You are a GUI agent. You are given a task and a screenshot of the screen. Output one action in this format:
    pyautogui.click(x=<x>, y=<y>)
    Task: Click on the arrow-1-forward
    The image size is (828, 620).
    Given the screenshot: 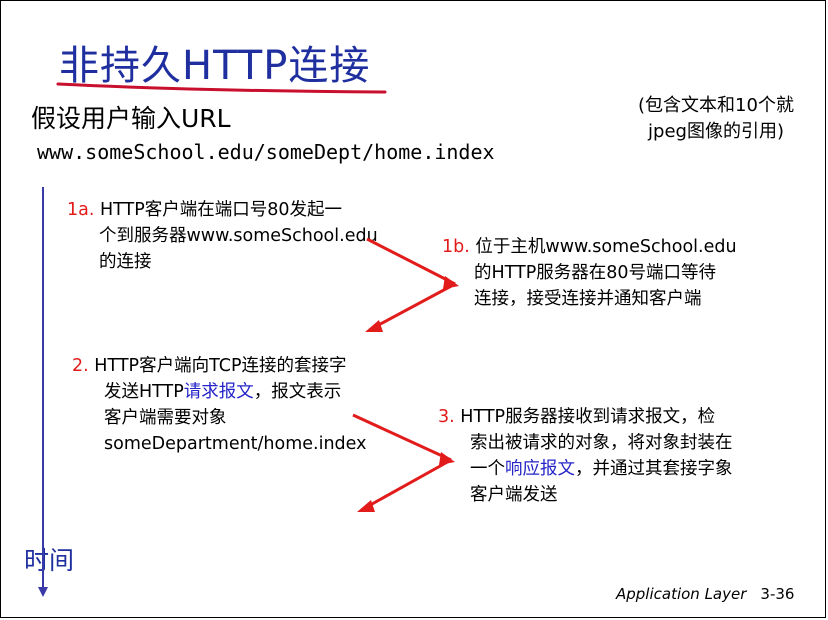 What is the action you would take?
    pyautogui.click(x=411, y=261)
    